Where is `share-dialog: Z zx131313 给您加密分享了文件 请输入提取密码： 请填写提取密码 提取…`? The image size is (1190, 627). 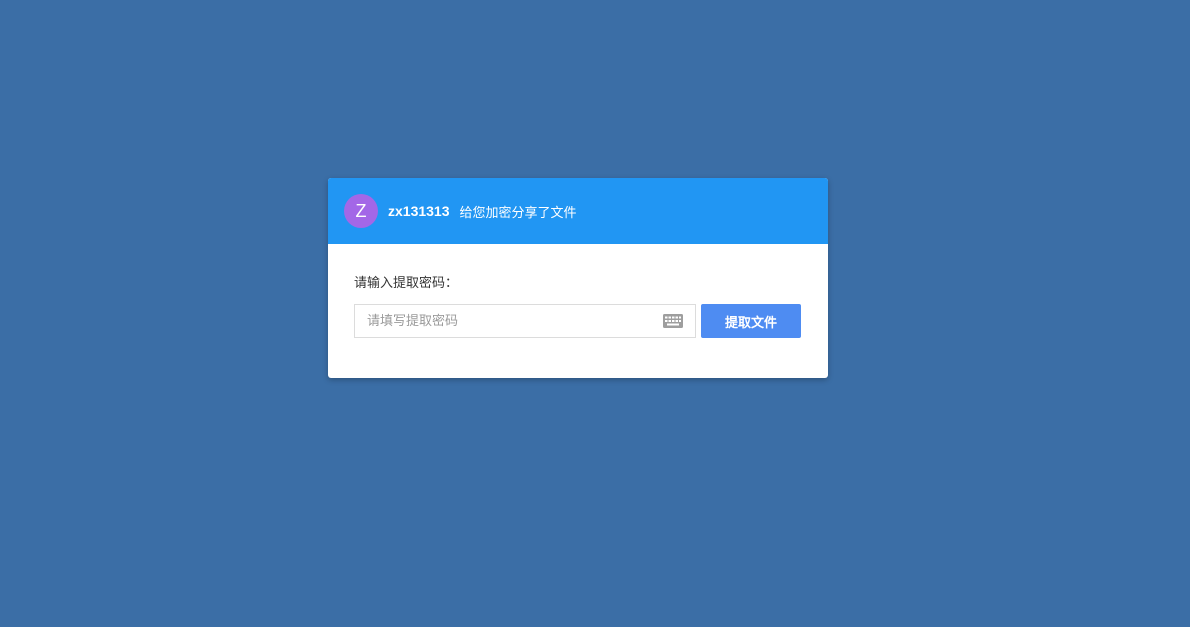 share-dialog: Z zx131313 给您加密分享了文件 请输入提取密码： 请填写提取密码 提取… is located at coordinates (578, 278).